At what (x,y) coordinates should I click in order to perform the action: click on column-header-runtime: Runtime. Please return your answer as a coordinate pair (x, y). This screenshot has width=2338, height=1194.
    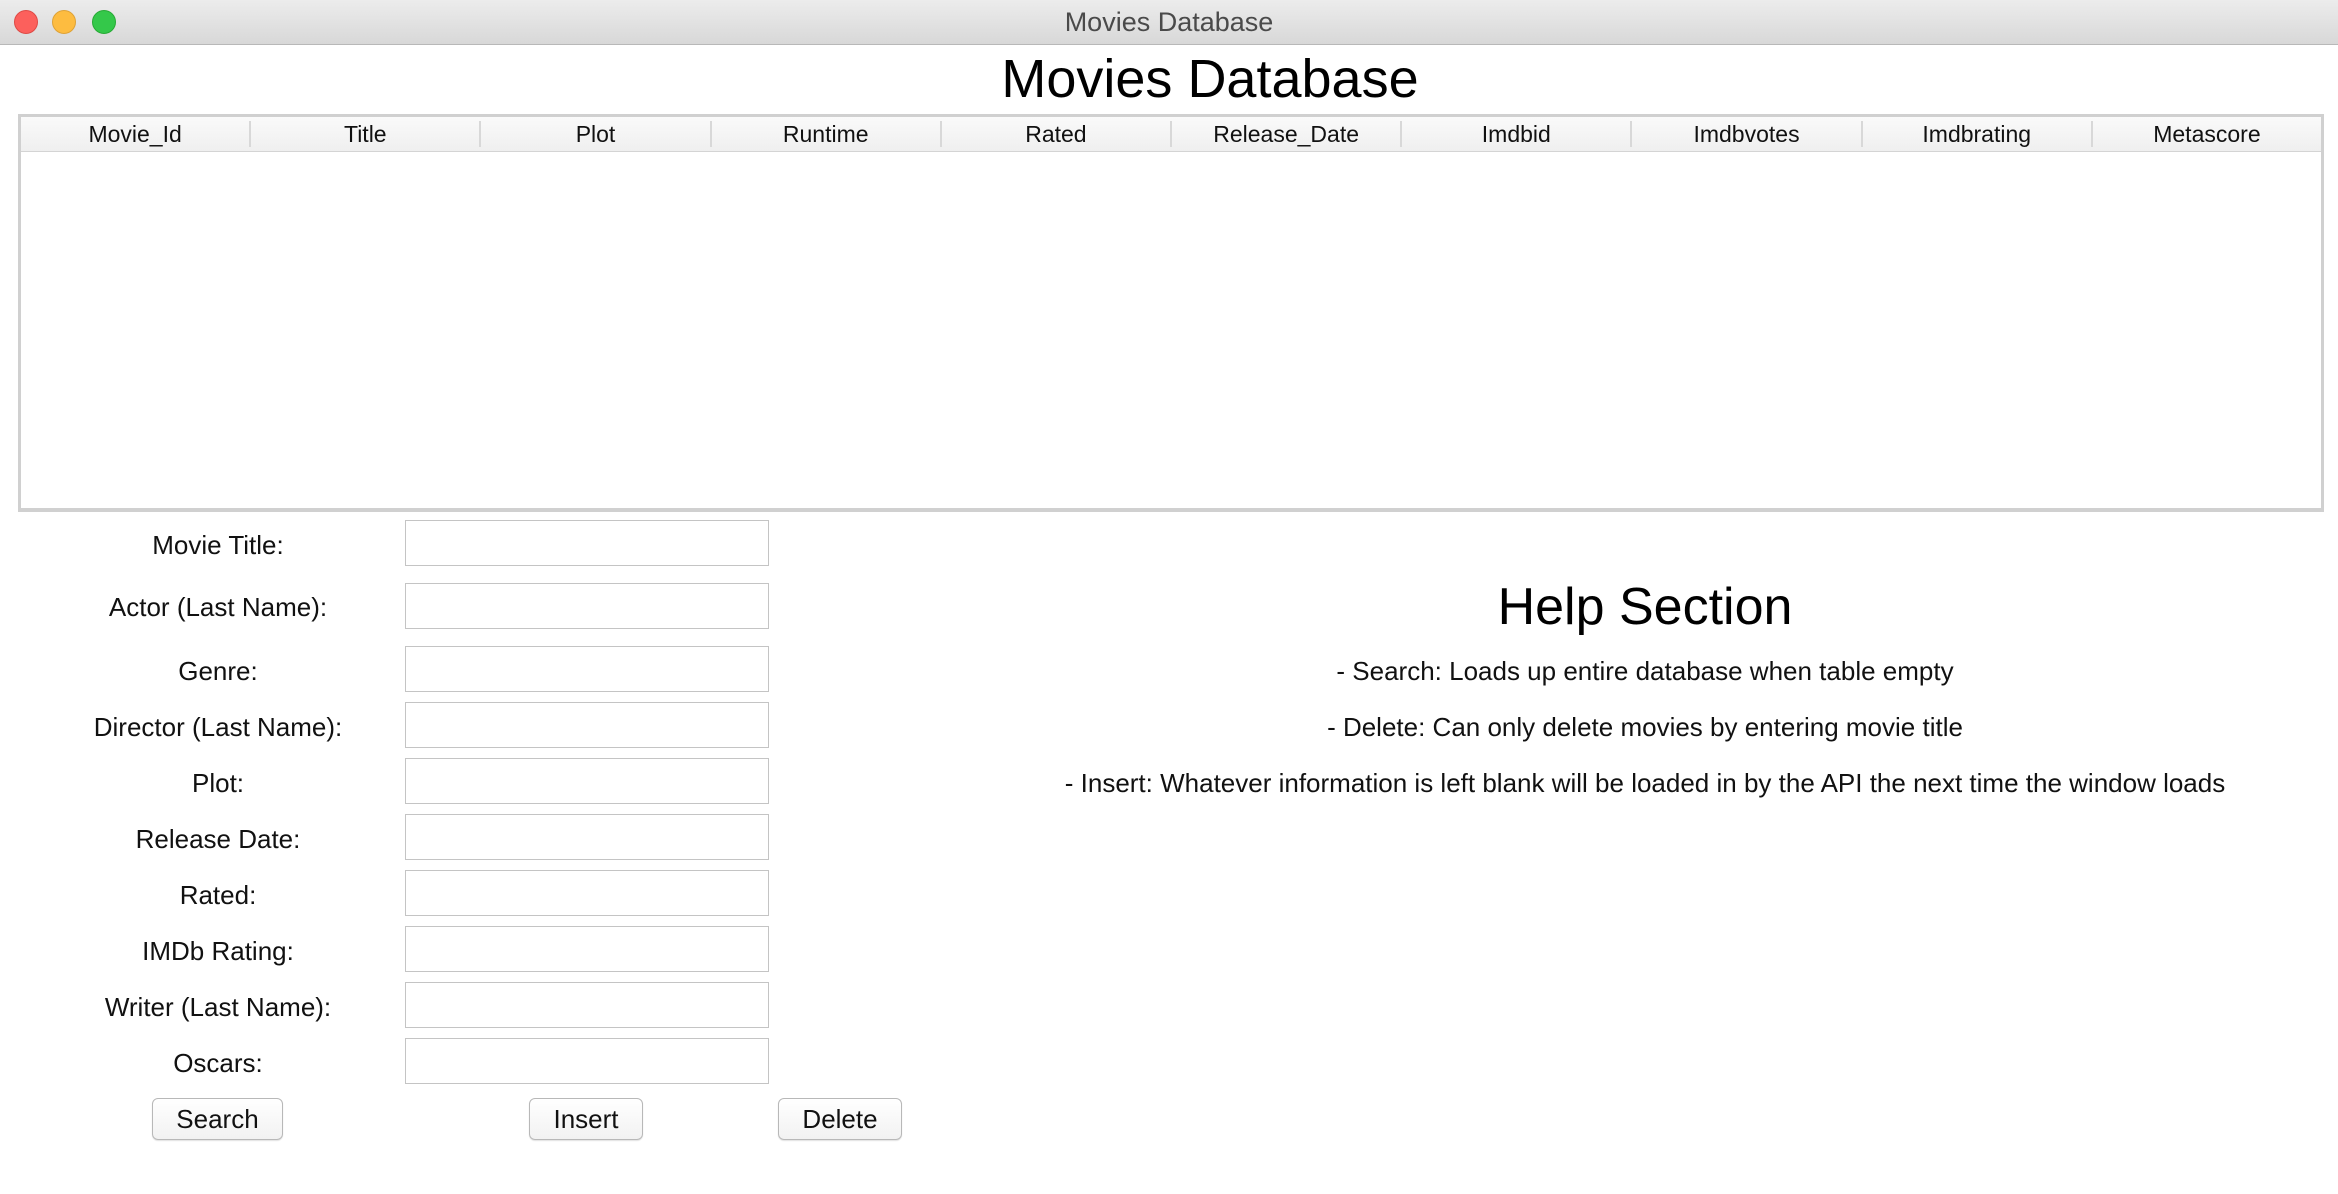
    Looking at the image, I should click on (827, 134).